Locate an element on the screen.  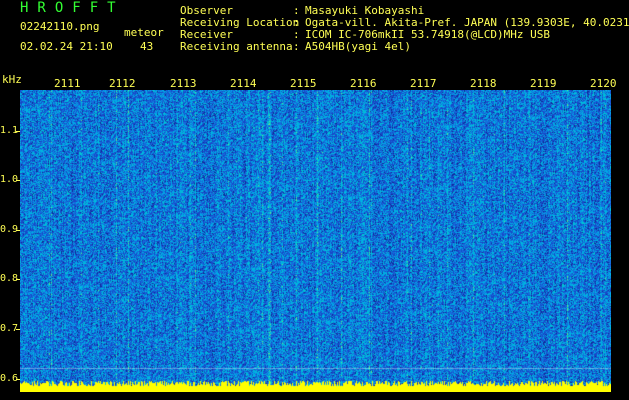
meteor-count: 43 is located at coordinates (147, 46).